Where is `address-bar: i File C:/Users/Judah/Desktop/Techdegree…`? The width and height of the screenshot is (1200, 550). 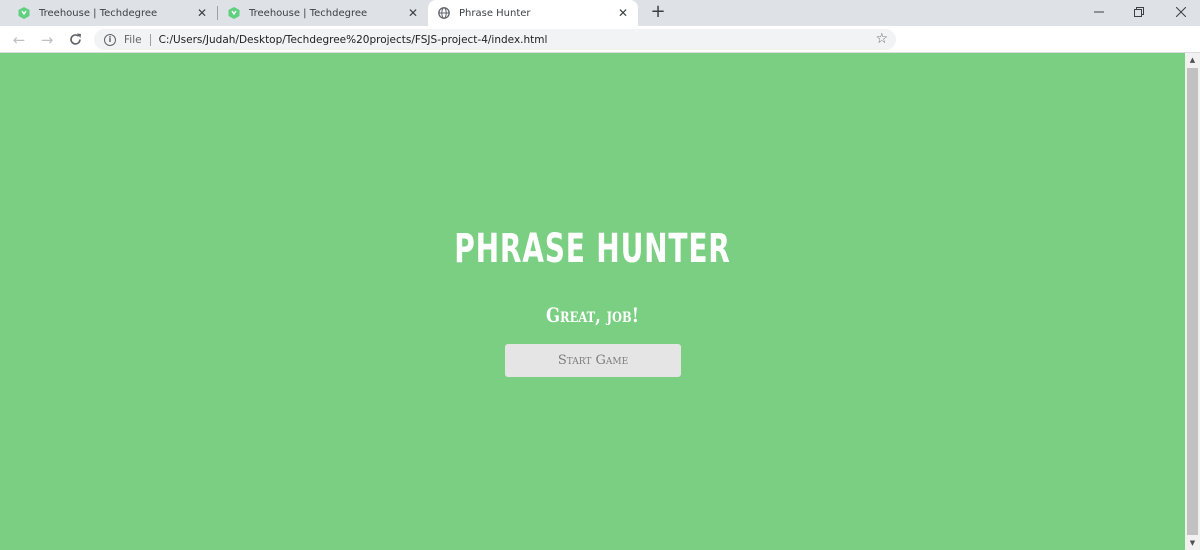 address-bar: i File C:/Users/Judah/Desktop/Techdegree… is located at coordinates (495, 39).